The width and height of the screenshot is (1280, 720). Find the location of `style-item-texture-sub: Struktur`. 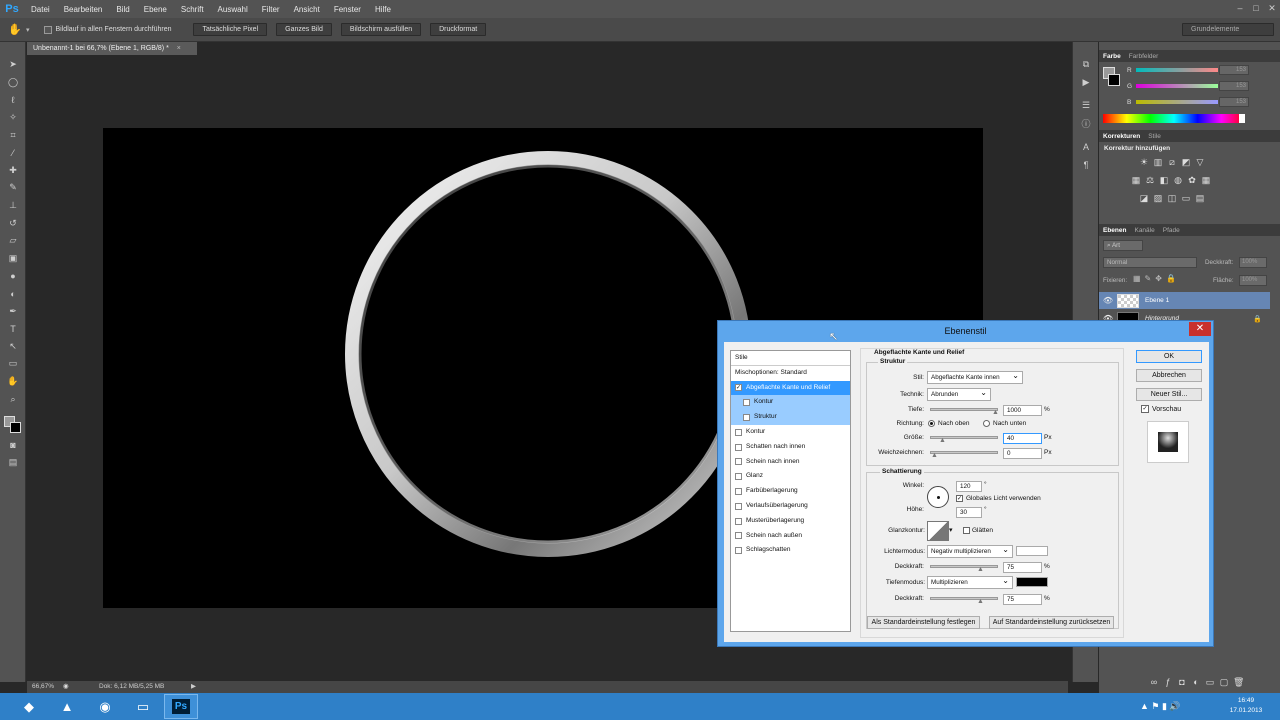

style-item-texture-sub: Struktur is located at coordinates (790, 417).